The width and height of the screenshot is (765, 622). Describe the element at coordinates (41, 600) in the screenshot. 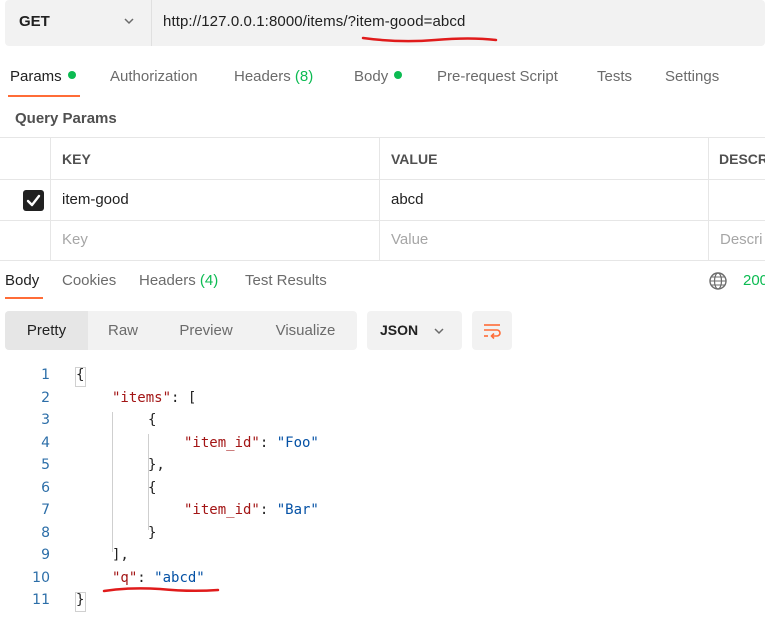

I see `line-number: 11` at that location.